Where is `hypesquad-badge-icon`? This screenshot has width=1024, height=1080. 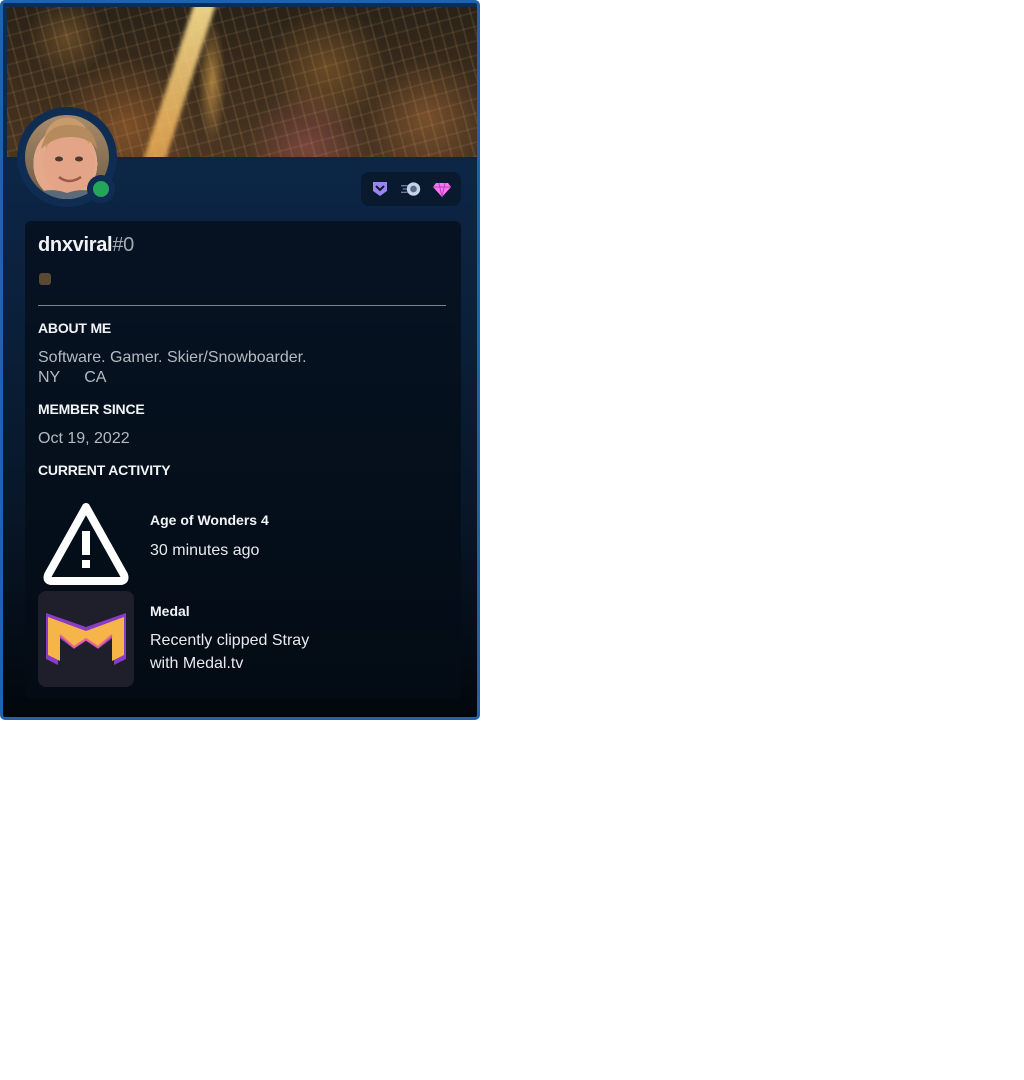
hypesquad-badge-icon is located at coordinates (380, 189).